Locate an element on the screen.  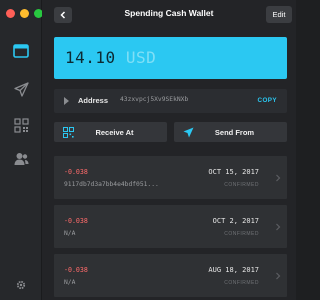
copy-address-button: COPY is located at coordinates (267, 100).